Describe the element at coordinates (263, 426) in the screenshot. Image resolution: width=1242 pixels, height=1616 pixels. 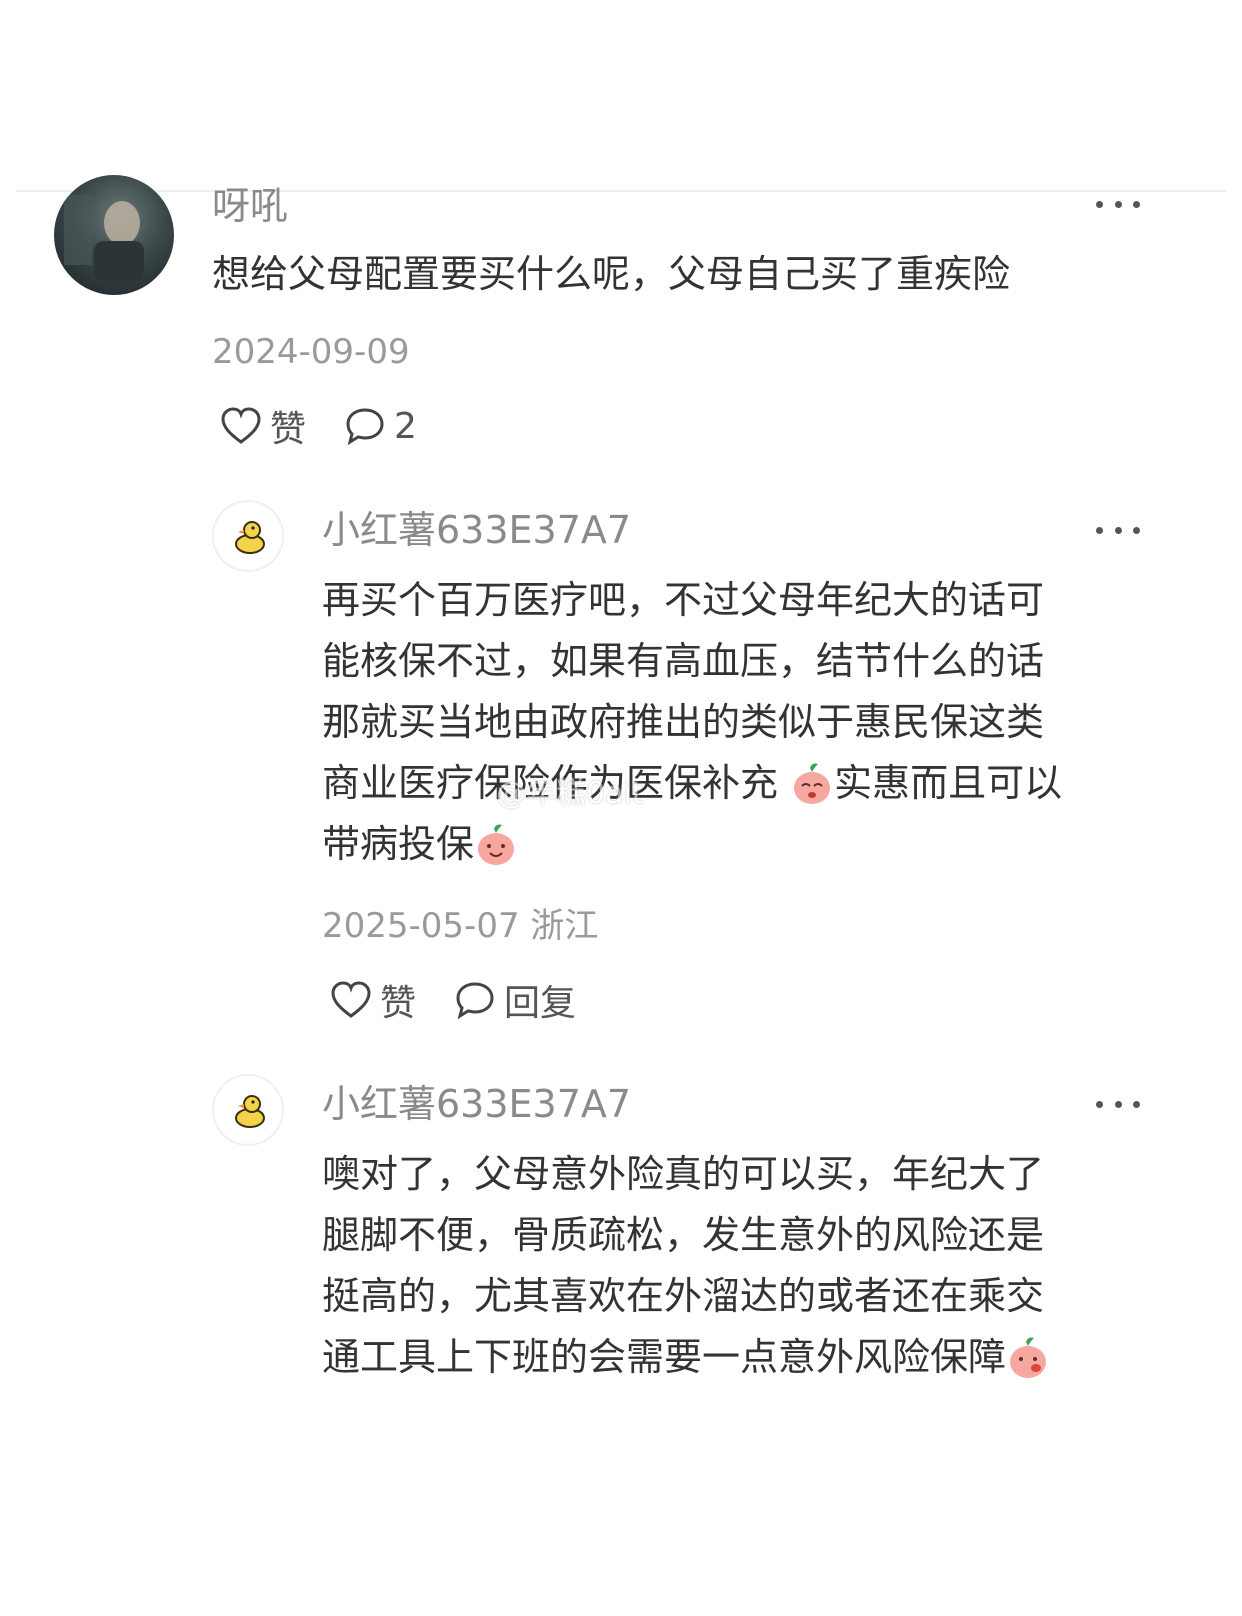
I see `main-like-button: 赞` at that location.